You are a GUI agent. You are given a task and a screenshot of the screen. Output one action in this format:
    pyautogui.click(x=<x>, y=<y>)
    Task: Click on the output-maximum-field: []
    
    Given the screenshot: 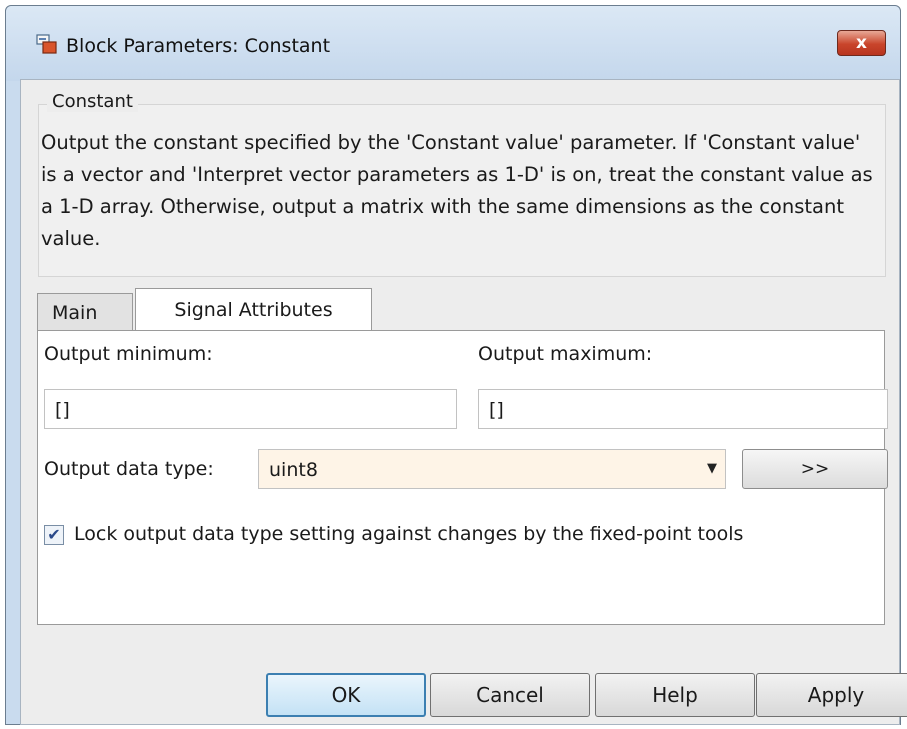 What is the action you would take?
    pyautogui.click(x=683, y=409)
    